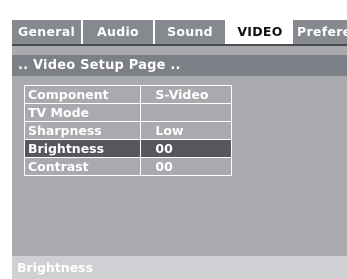 The image size is (347, 279). I want to click on tab-general: General, so click(47, 32).